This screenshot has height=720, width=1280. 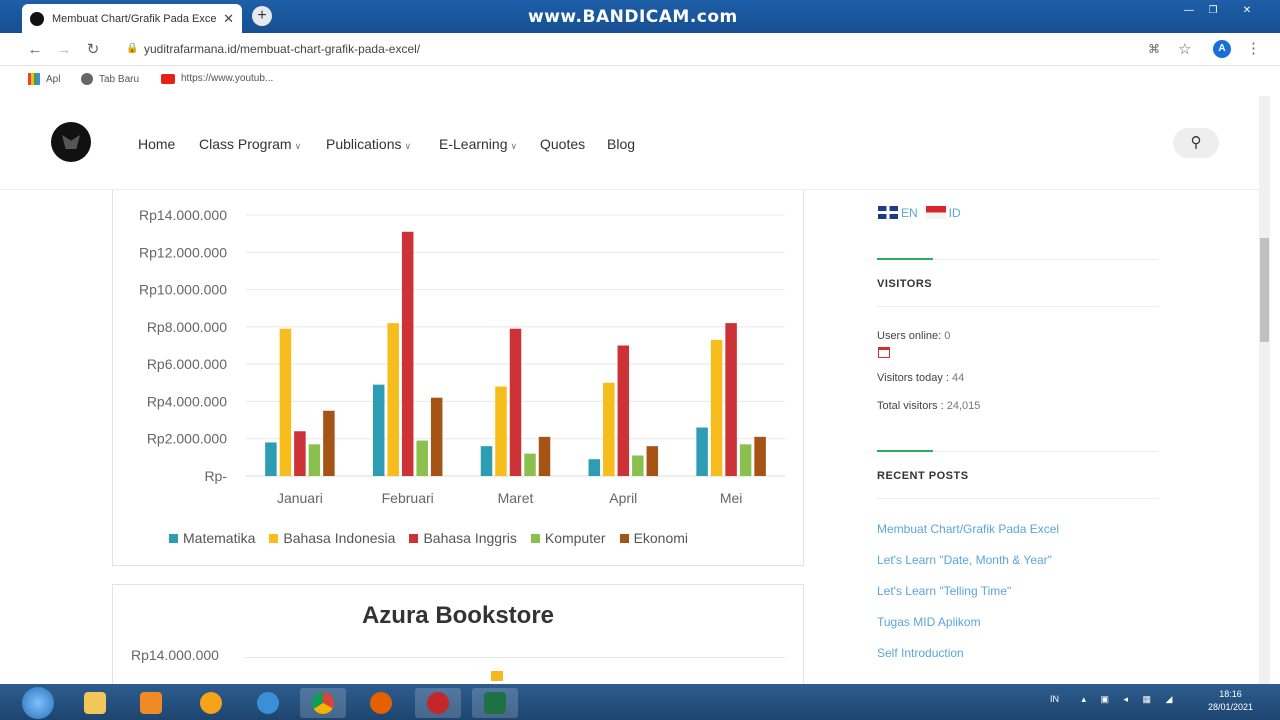 I want to click on visitors-heading: VISITORS, so click(x=905, y=284).